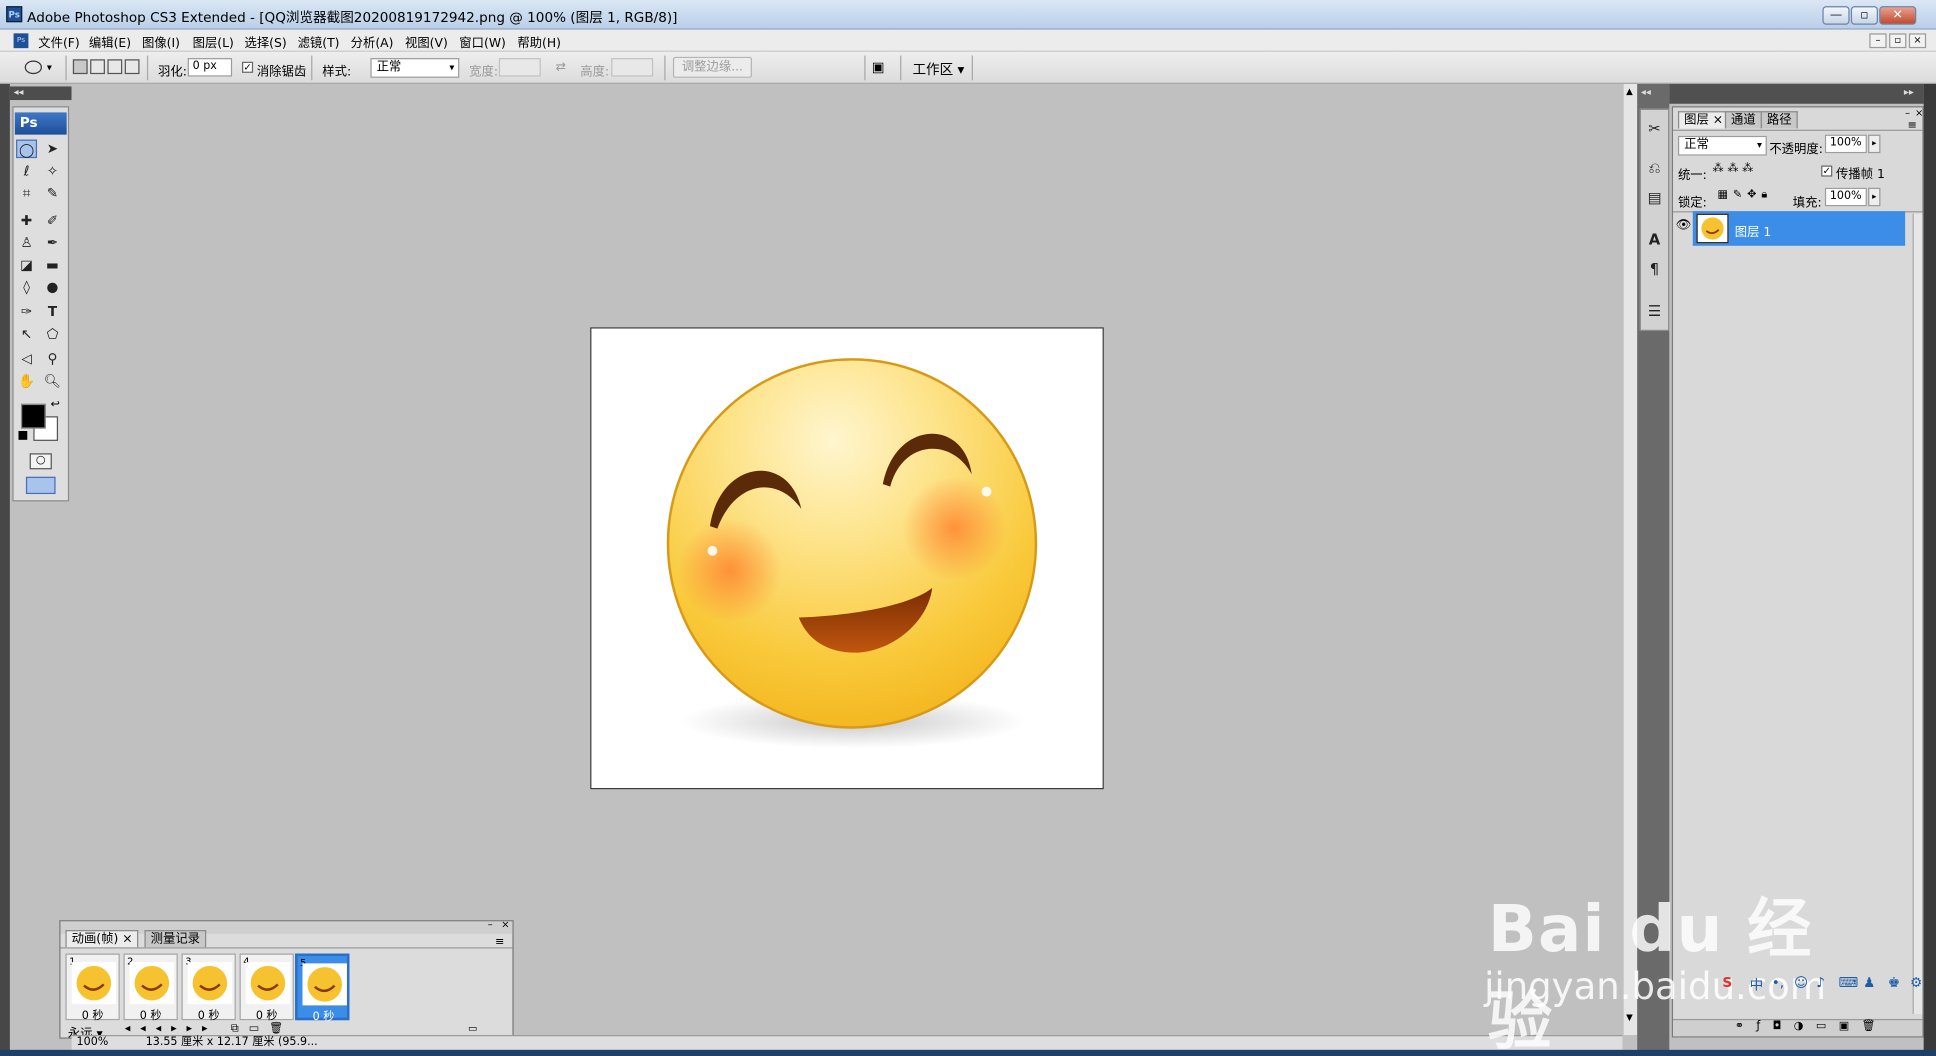  What do you see at coordinates (1654, 198) in the screenshot?
I see `actions-panel-icon: ▤` at bounding box center [1654, 198].